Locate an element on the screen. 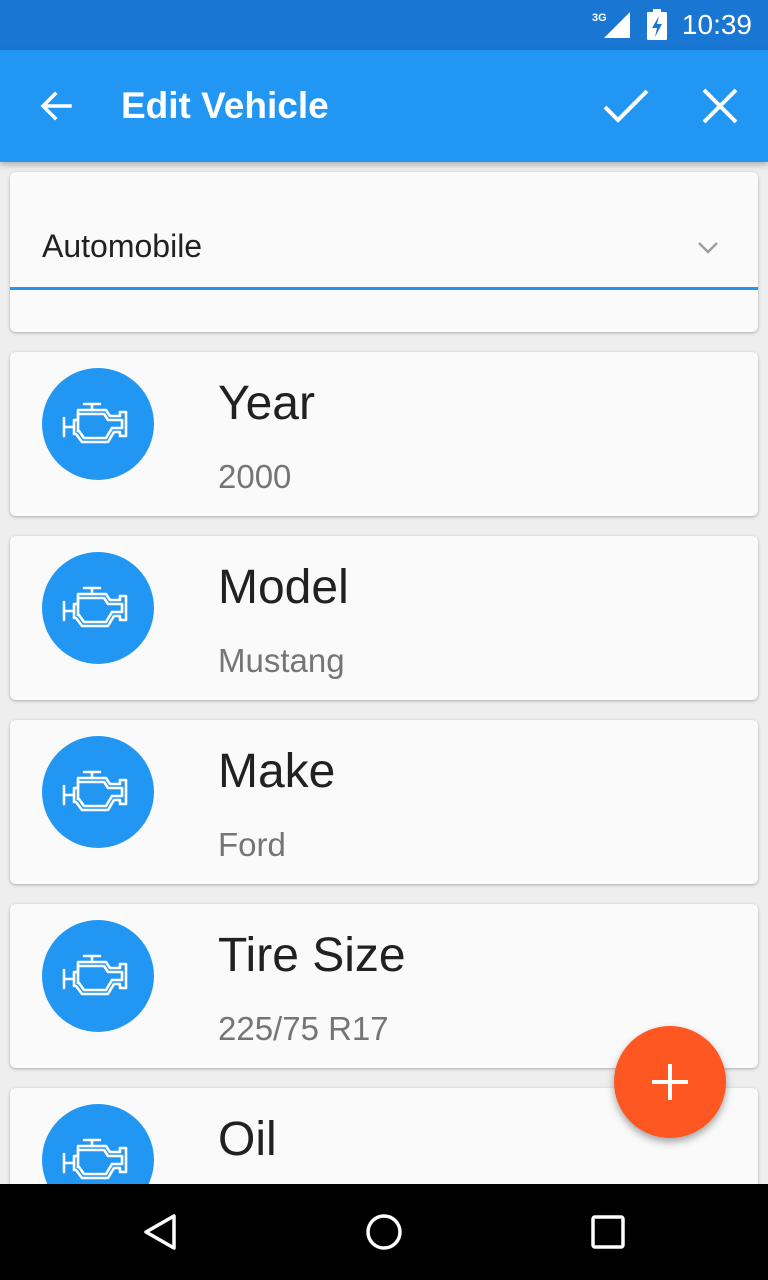  vehicle-type-dropdown: Automobile is located at coordinates (384, 251).